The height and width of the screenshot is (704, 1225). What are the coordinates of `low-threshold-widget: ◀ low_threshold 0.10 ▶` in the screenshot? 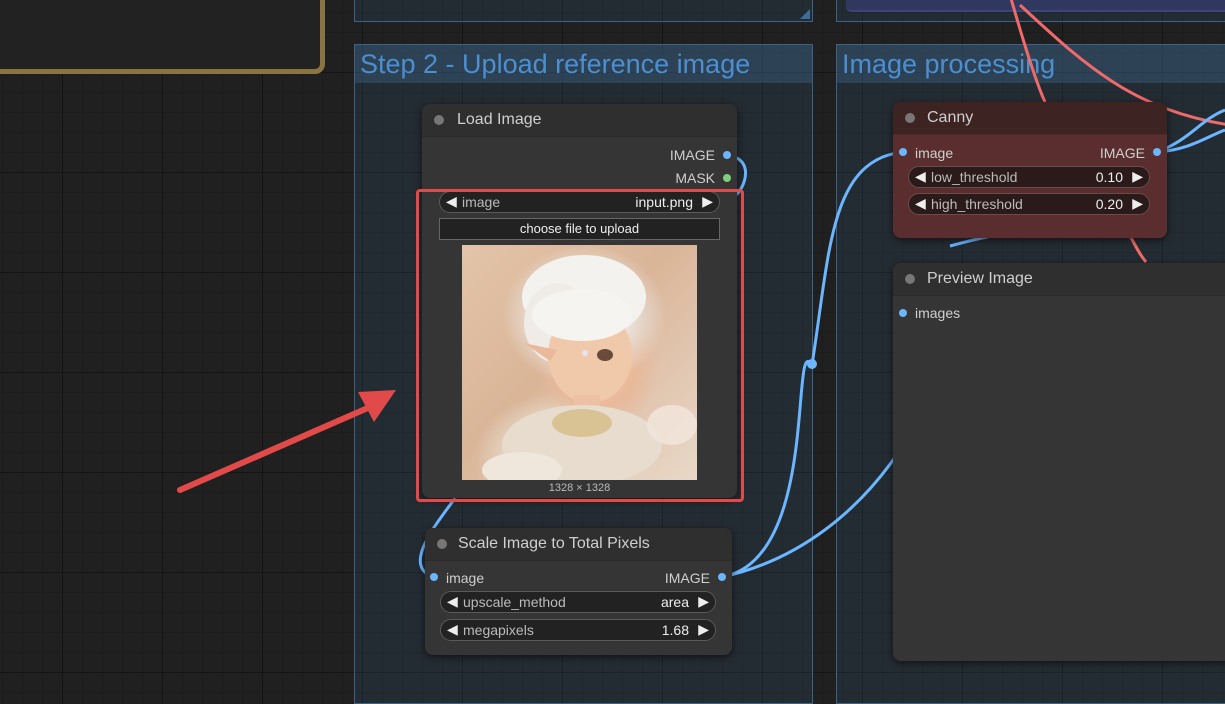 It's located at (1029, 177).